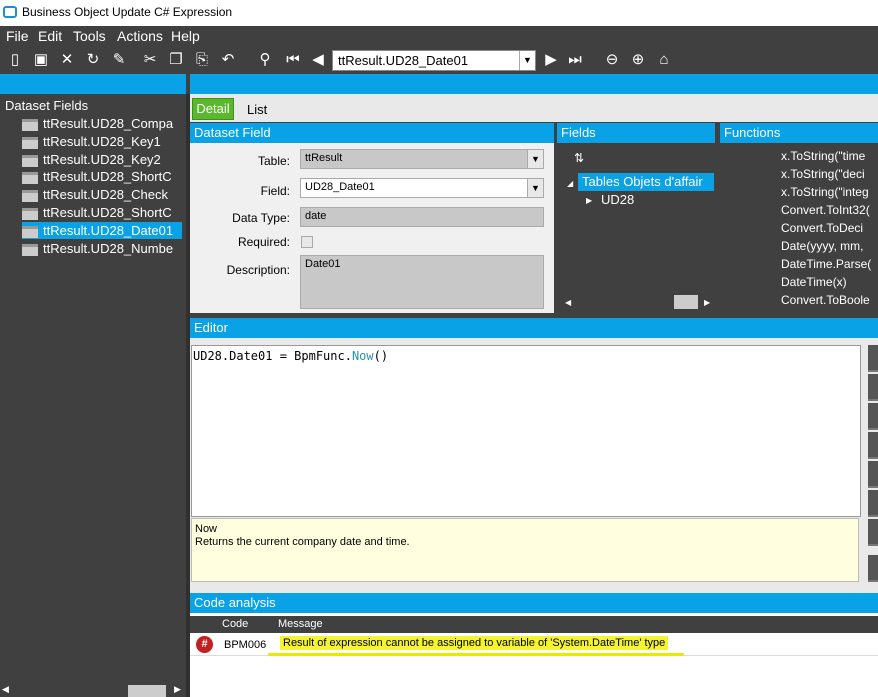 The height and width of the screenshot is (697, 878). What do you see at coordinates (579, 158) in the screenshot?
I see `sort-icon: ⇅` at bounding box center [579, 158].